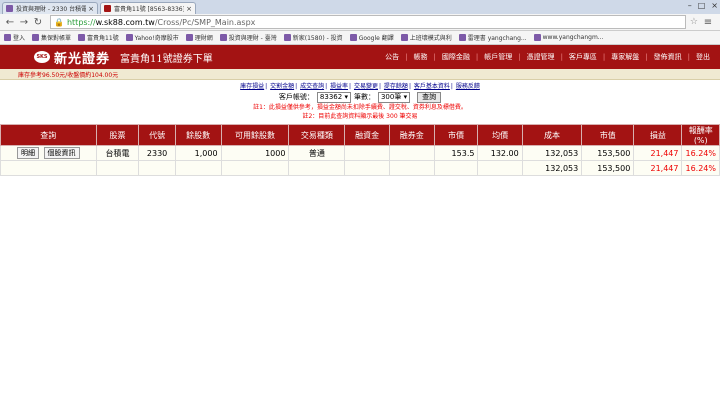 The image size is (720, 404). Describe the element at coordinates (366, 86) in the screenshot. I see `subnav-trade-change: 交易變更` at that location.